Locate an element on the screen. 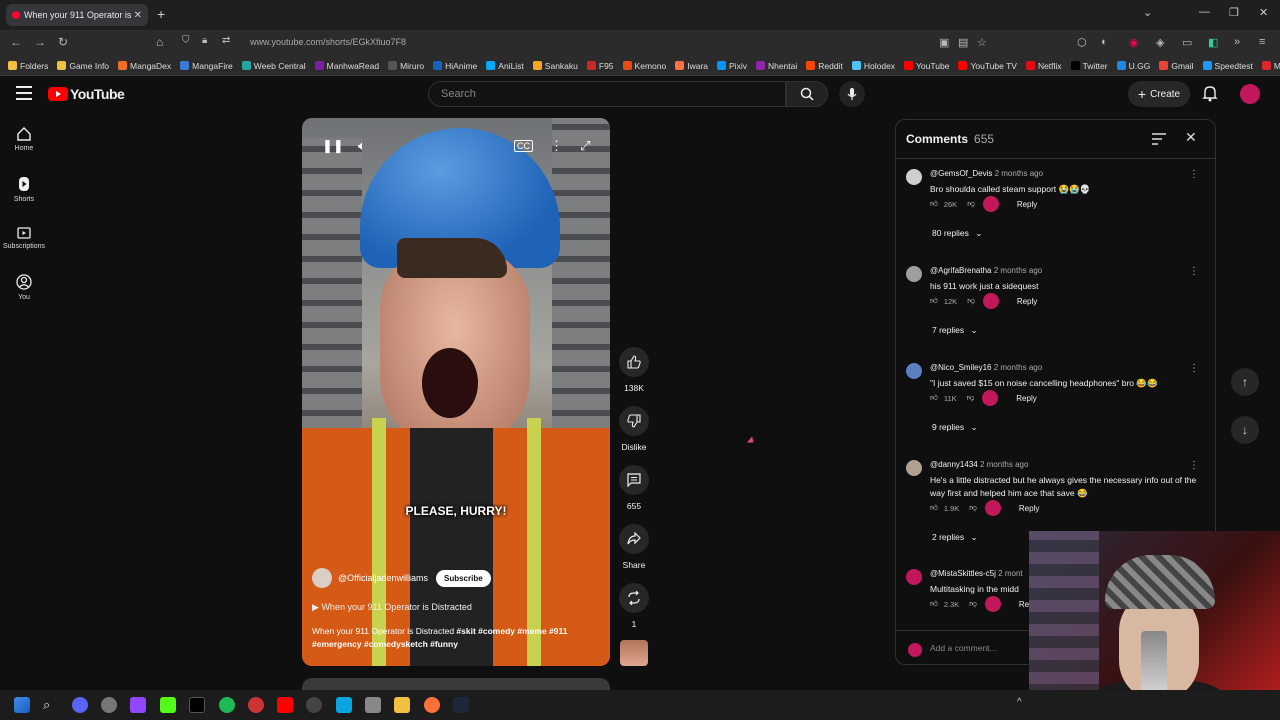 The height and width of the screenshot is (720, 1280). bookmark-item: U.GG is located at coordinates (1133, 66).